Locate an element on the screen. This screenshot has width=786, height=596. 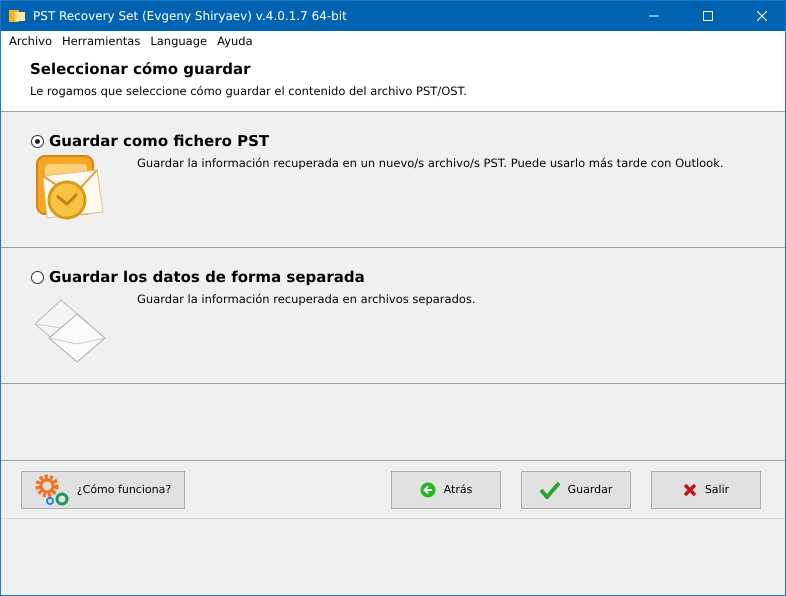
option-description: Guardar la información recuperada en archivos separados. is located at coordinates (306, 300).